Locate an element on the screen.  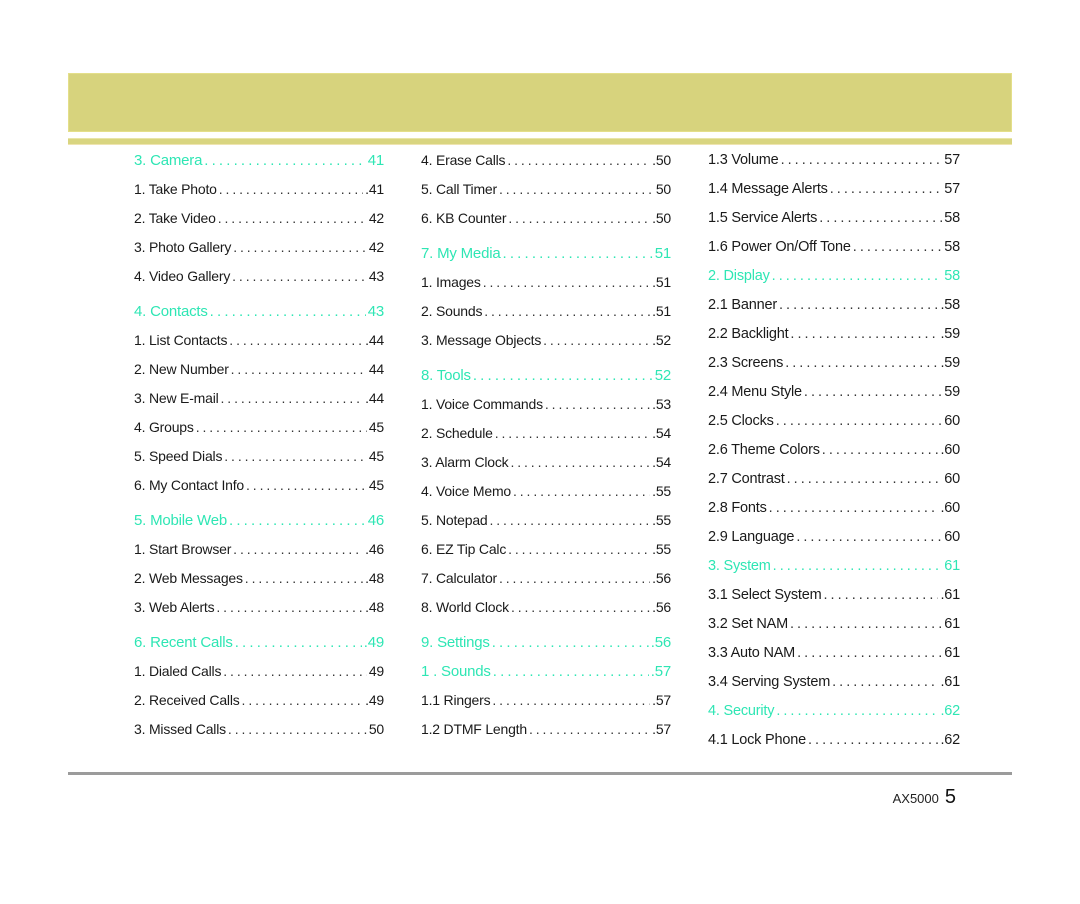
toc-entry: 6. EZ Tip Calc .55 is located at coordinates (546, 555).